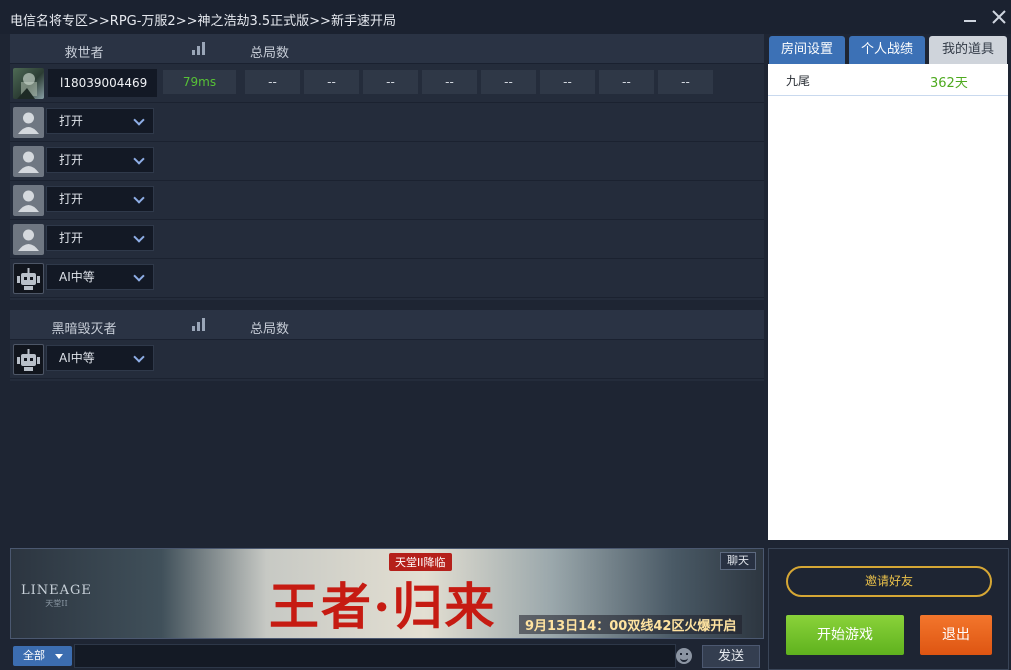  Describe the element at coordinates (888, 80) in the screenshot. I see `list-item: 九尾 362天` at that location.